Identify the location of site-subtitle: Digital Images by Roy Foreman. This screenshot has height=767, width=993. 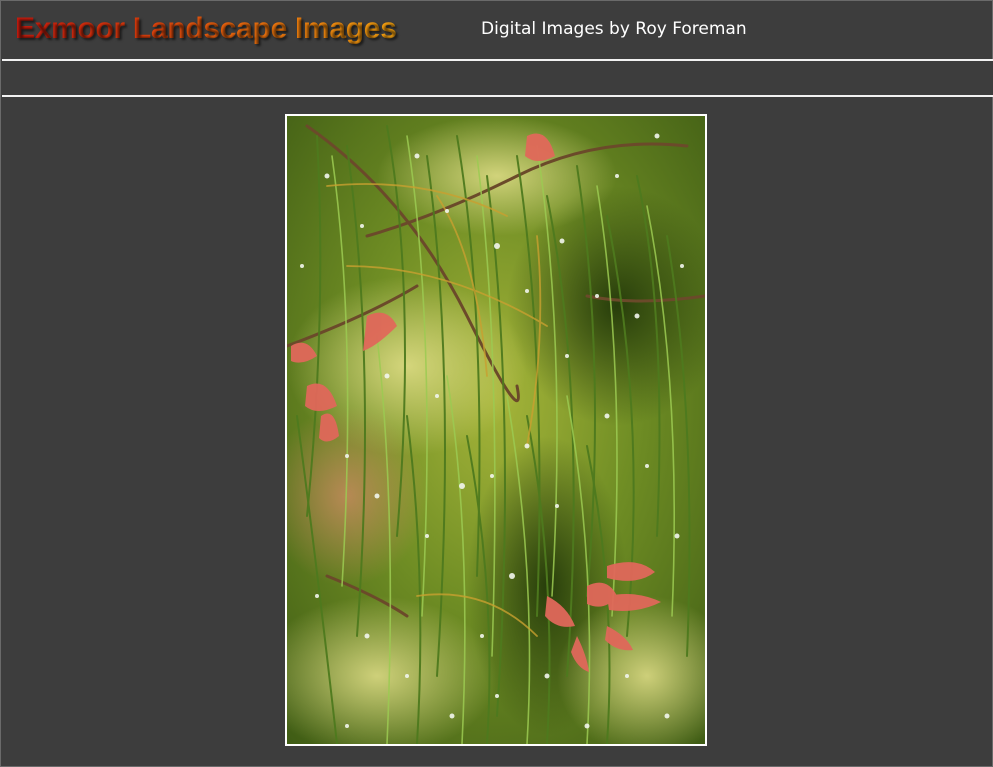
(614, 29).